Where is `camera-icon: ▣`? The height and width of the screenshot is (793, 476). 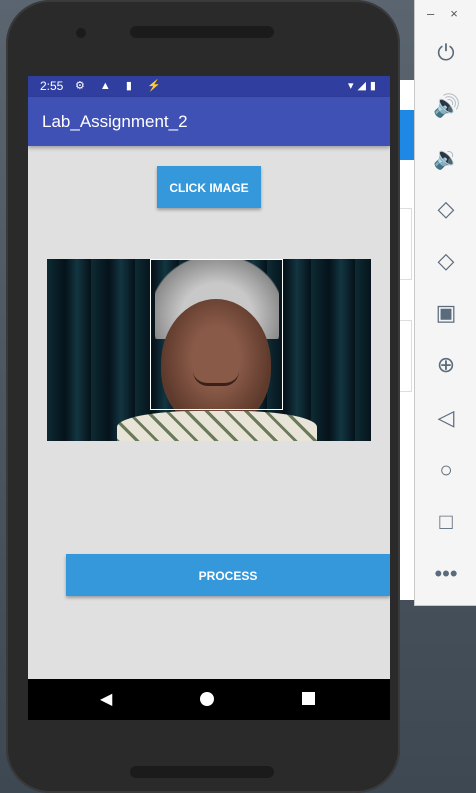 camera-icon: ▣ is located at coordinates (446, 313).